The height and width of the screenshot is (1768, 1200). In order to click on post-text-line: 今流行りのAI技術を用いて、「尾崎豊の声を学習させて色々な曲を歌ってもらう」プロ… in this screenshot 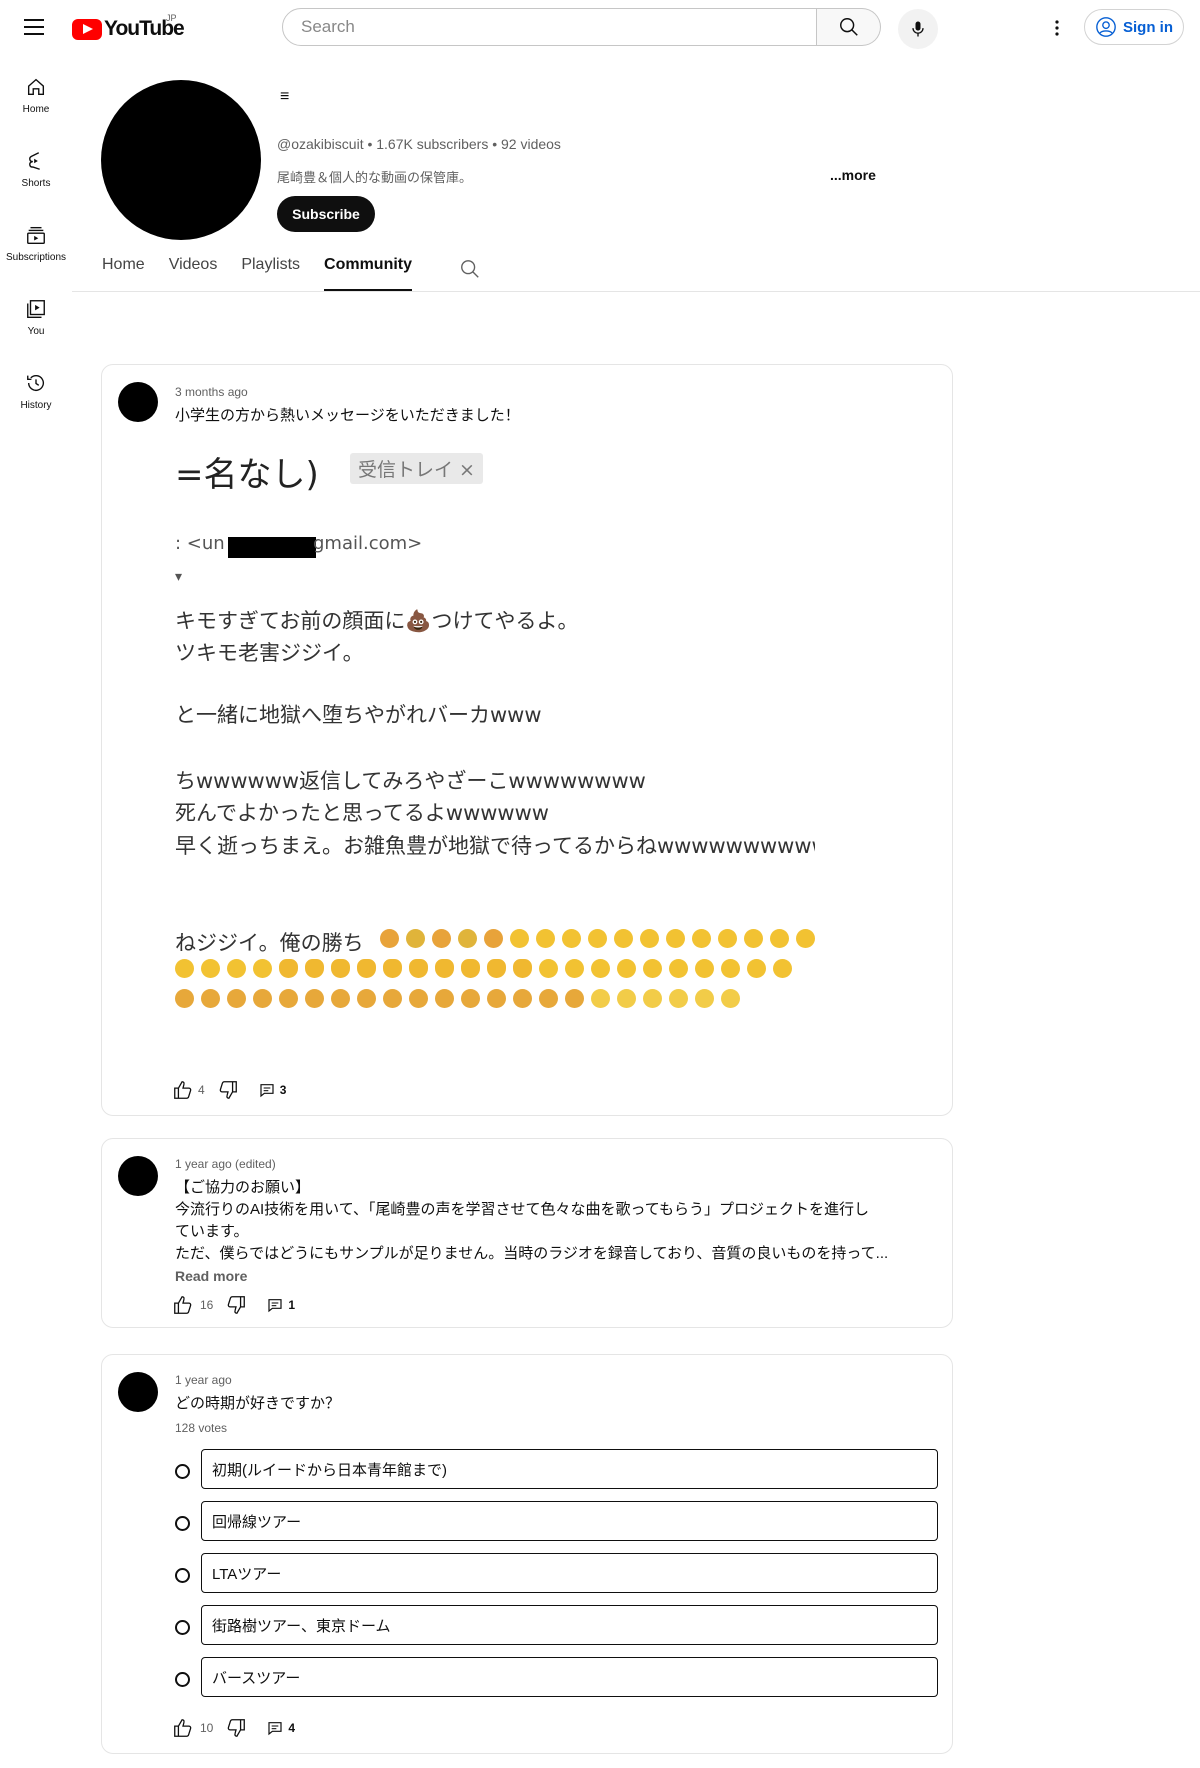, I will do `click(522, 1209)`.